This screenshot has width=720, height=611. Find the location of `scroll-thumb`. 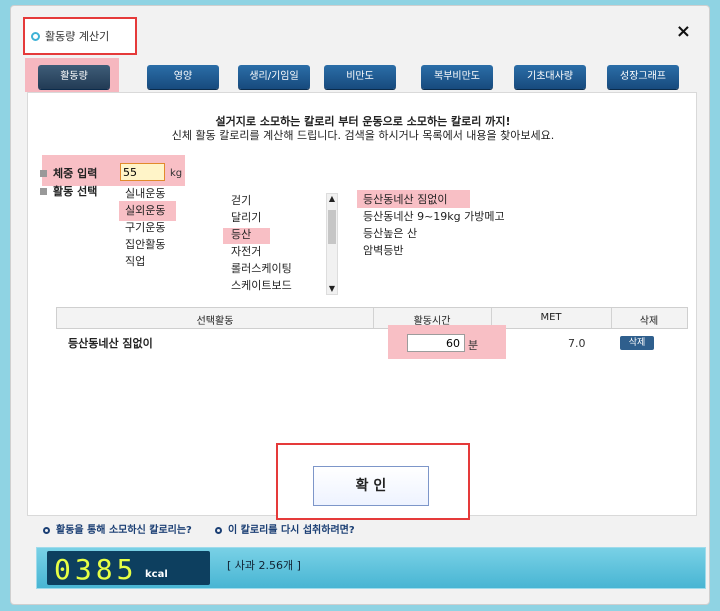

scroll-thumb is located at coordinates (332, 227).